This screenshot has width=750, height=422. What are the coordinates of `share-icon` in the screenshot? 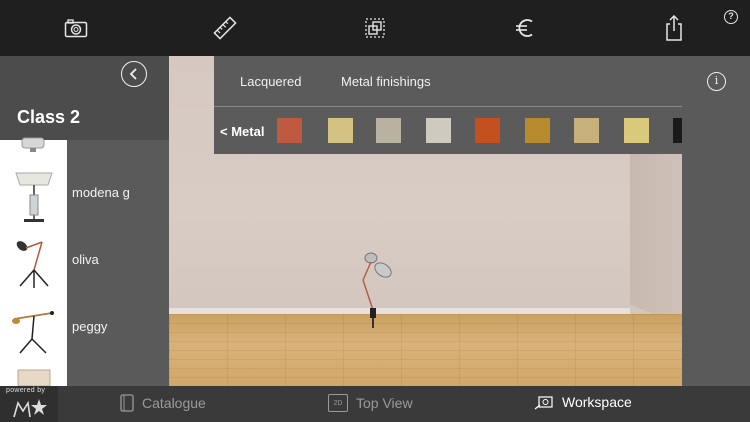 It's located at (674, 28).